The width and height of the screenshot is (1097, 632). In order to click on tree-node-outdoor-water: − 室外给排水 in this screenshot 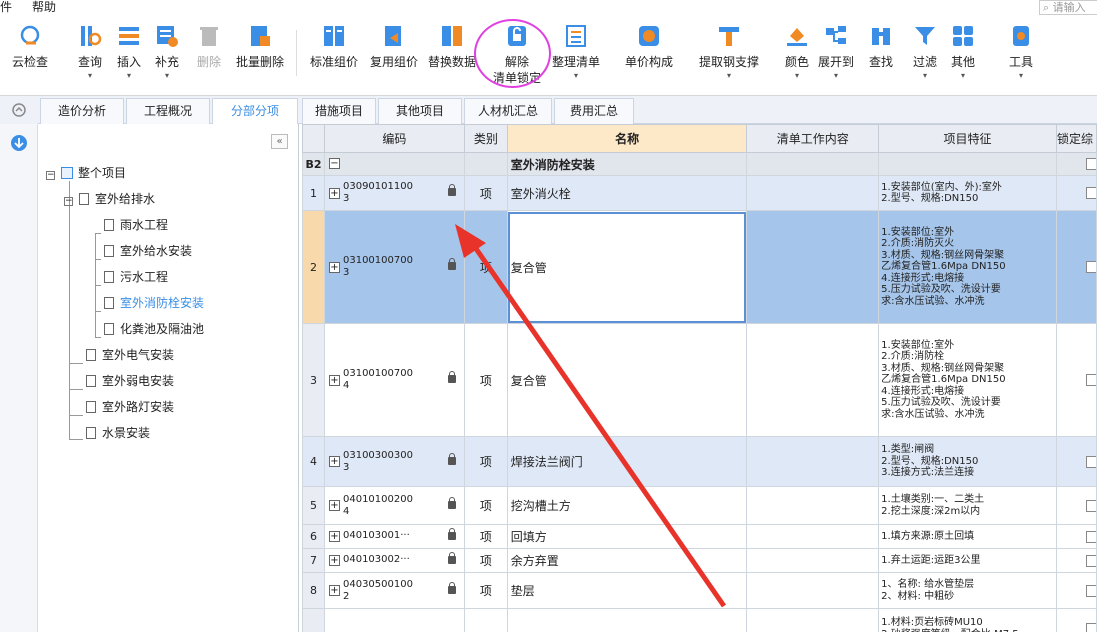, I will do `click(109, 199)`.